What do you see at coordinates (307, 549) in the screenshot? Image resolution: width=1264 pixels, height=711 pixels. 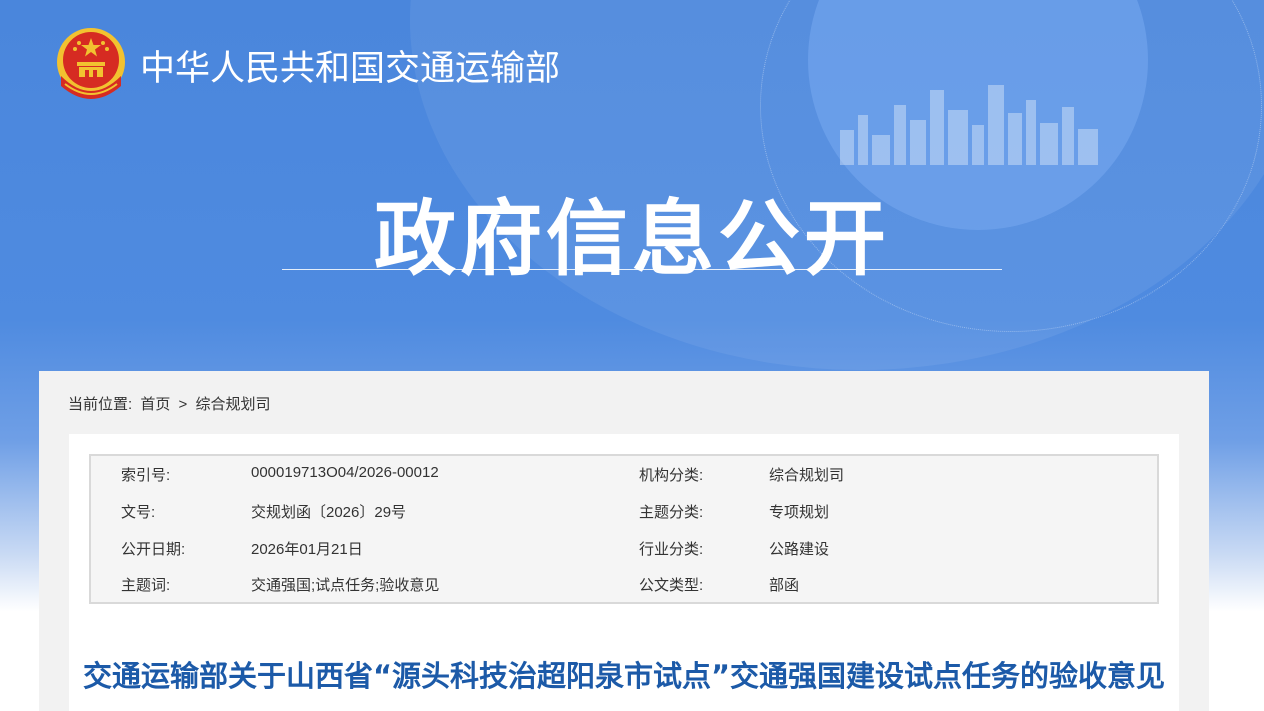 I see `meta-value: 2026年01月21日` at bounding box center [307, 549].